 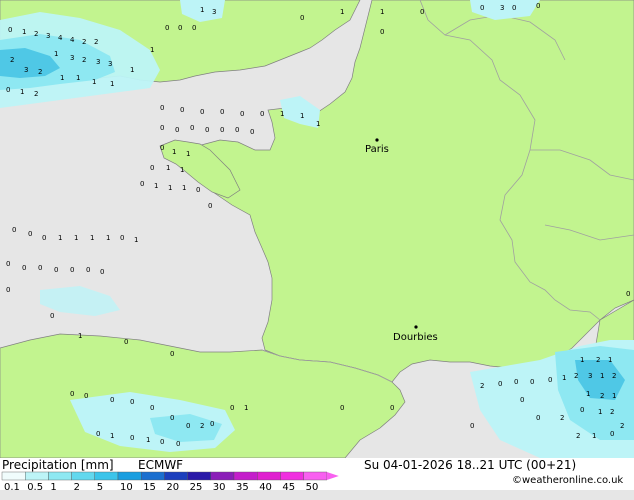 What do you see at coordinates (332, 476) in the screenshot?
I see `legend-arrow` at bounding box center [332, 476].